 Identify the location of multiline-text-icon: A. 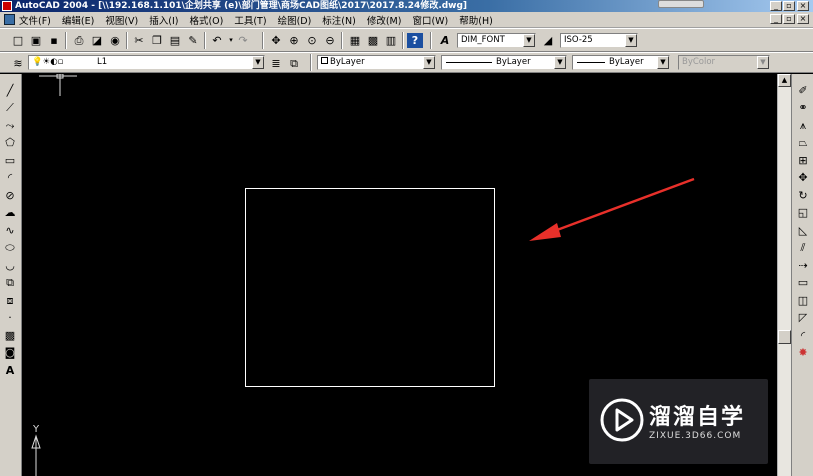
(10, 370).